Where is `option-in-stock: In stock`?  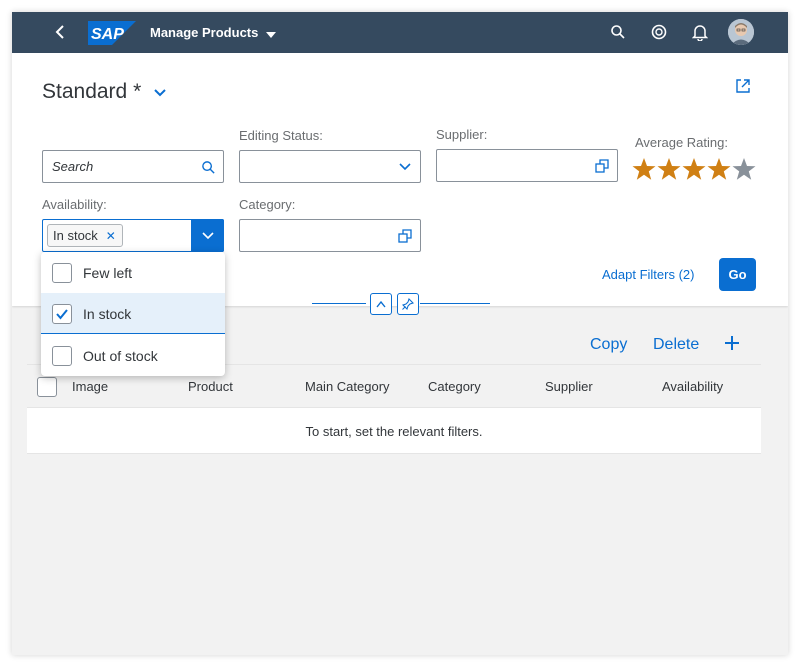 option-in-stock: In stock is located at coordinates (133, 313).